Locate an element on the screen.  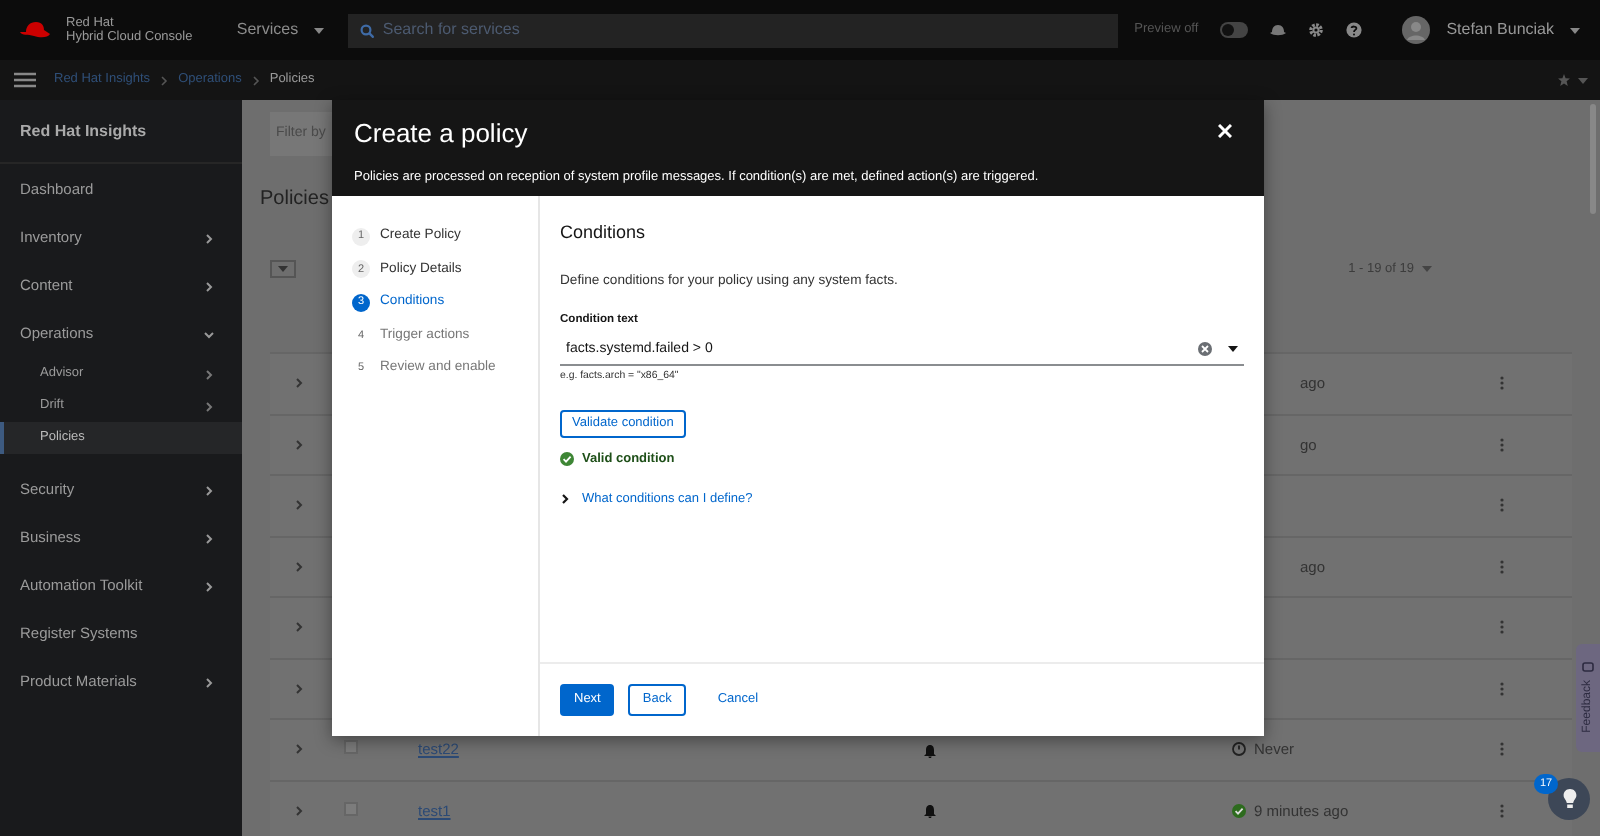
lightbulb-icon is located at coordinates (1569, 799).